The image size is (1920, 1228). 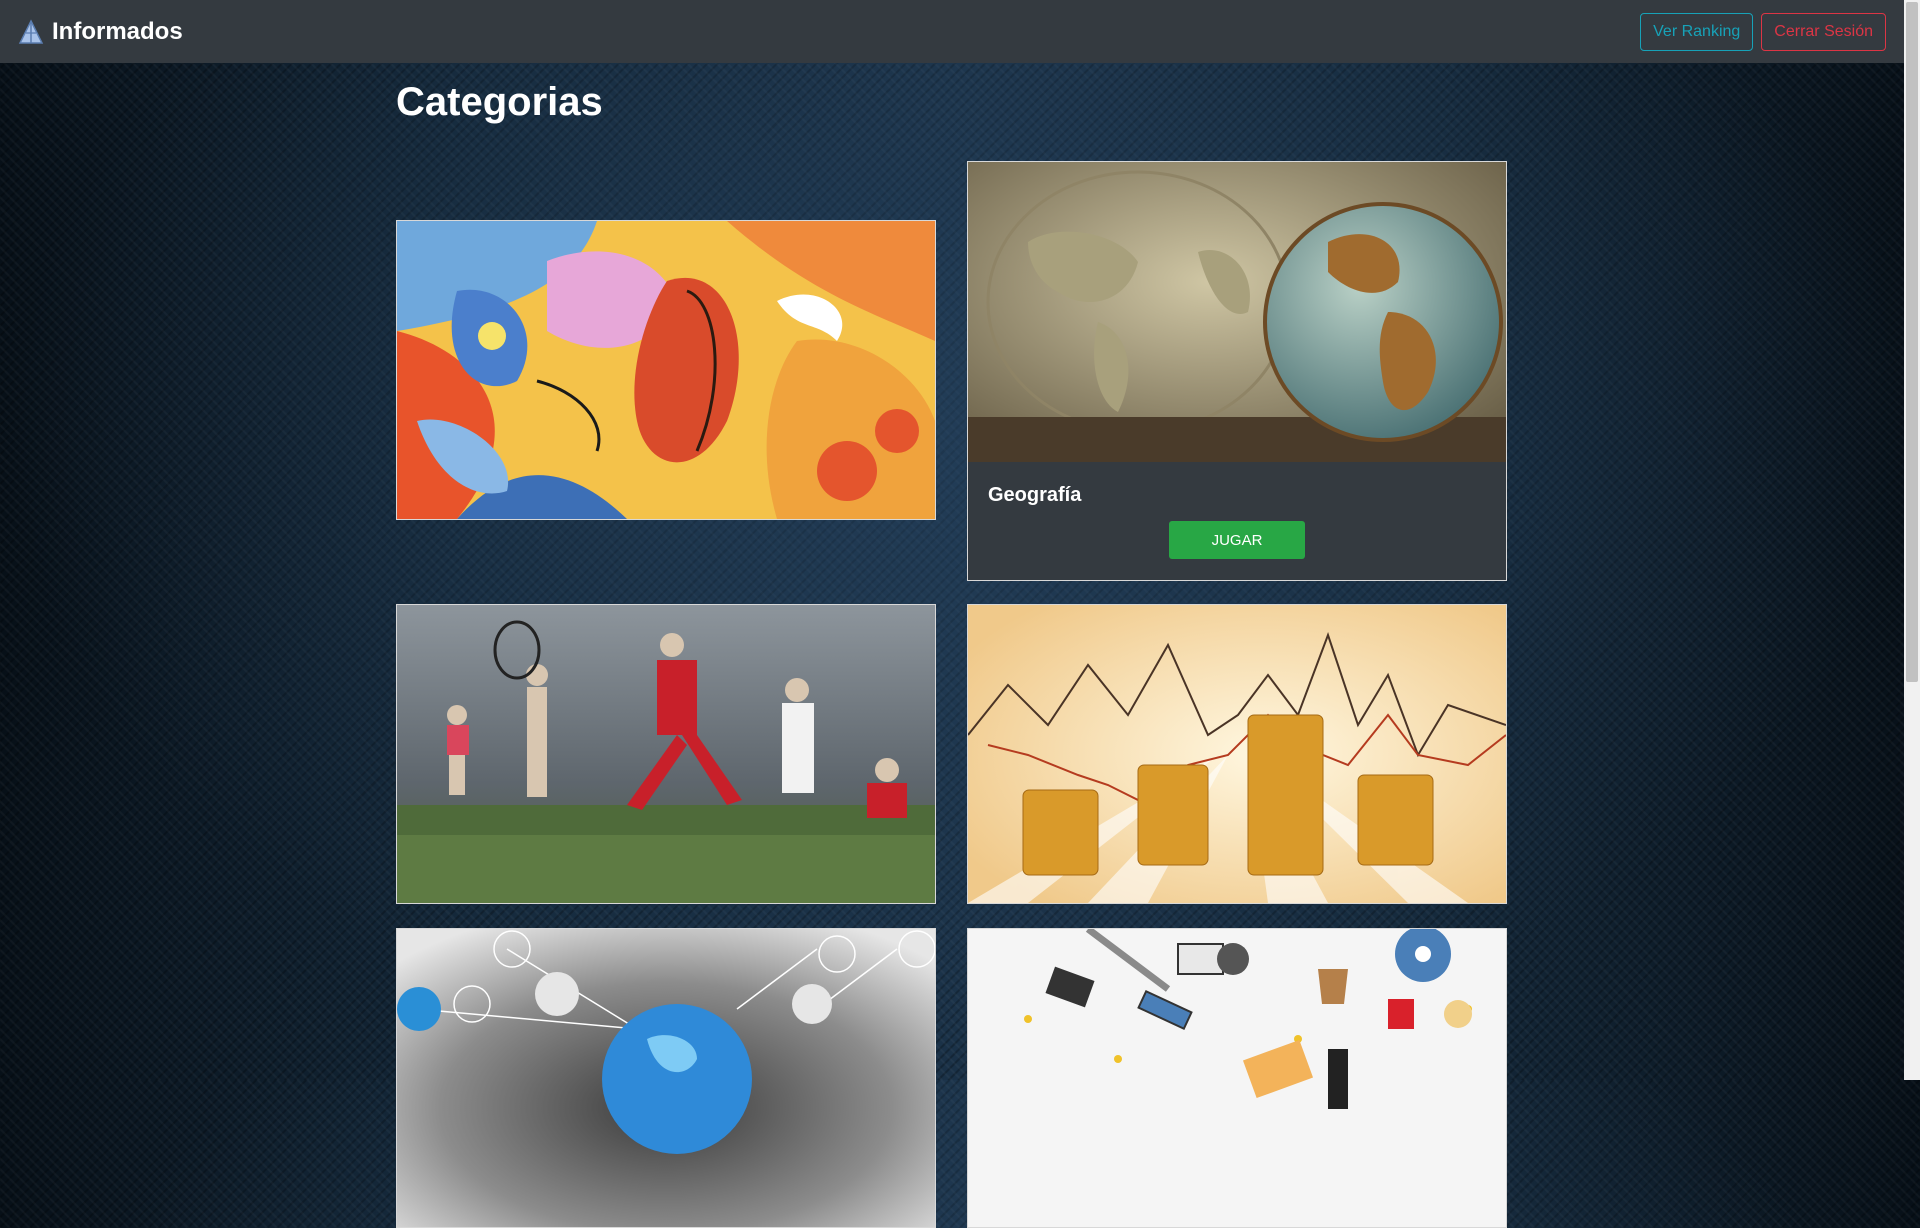 I want to click on cinema-items-image, so click(x=1237, y=1078).